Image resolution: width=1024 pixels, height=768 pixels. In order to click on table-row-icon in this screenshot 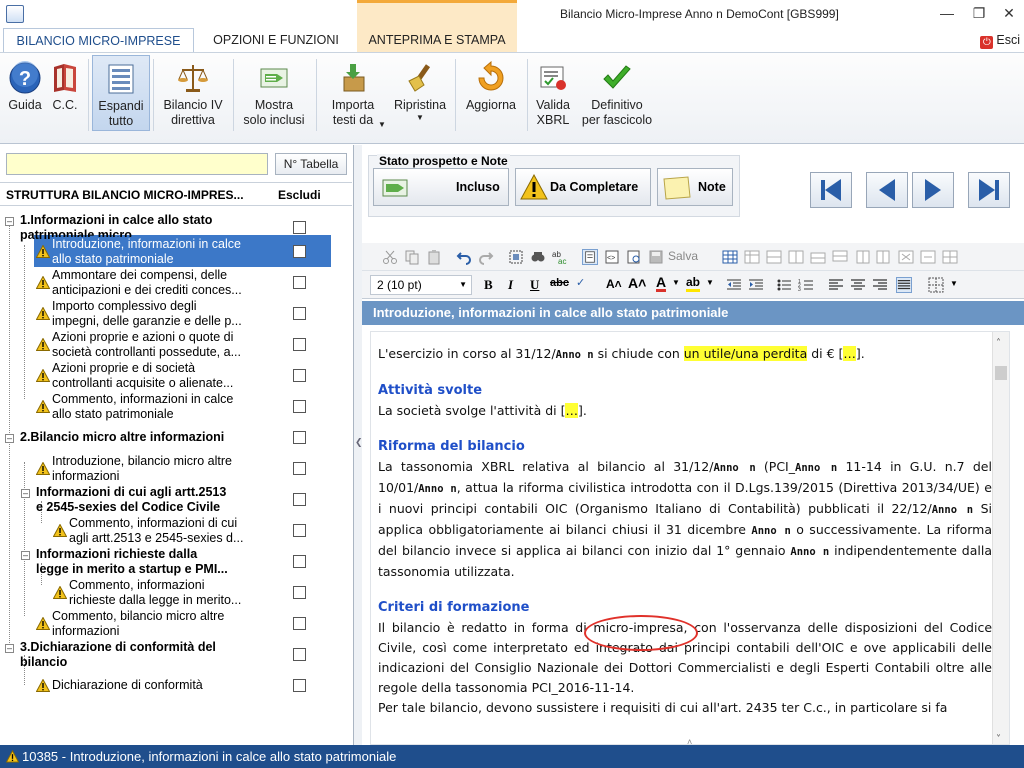, I will do `click(774, 257)`.